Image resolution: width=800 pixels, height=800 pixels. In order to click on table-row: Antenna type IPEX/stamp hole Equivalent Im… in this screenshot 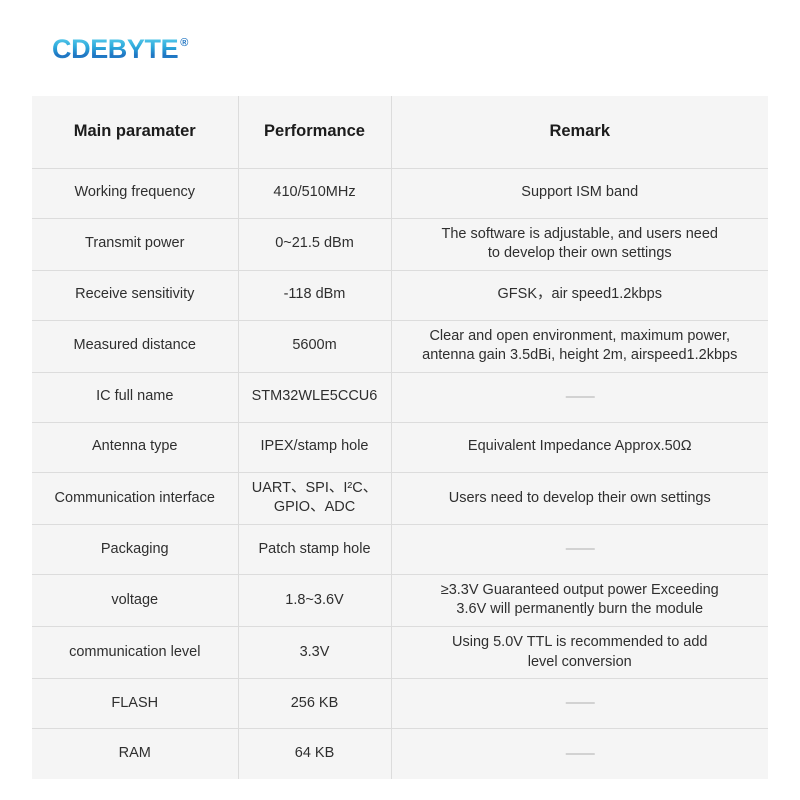, I will do `click(400, 447)`.